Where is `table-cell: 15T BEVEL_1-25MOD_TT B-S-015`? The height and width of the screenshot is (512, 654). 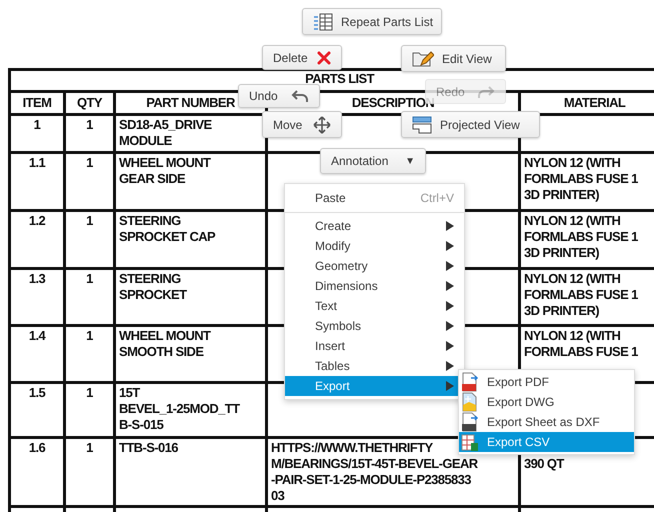 table-cell: 15T BEVEL_1-25MOD_TT B-S-015 is located at coordinates (190, 410).